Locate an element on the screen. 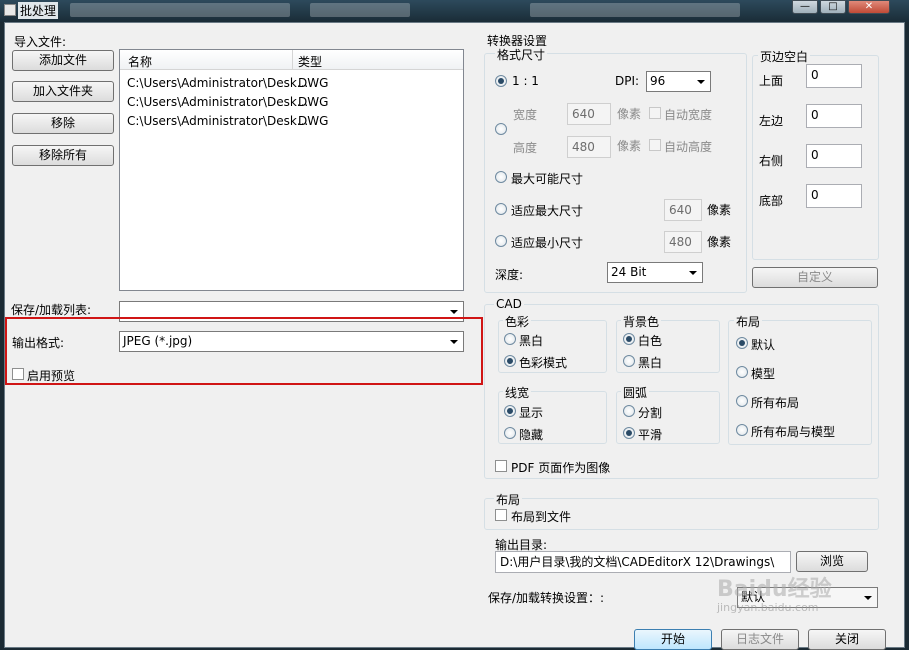 The width and height of the screenshot is (909, 650). browse-button: 浏览 is located at coordinates (832, 561).